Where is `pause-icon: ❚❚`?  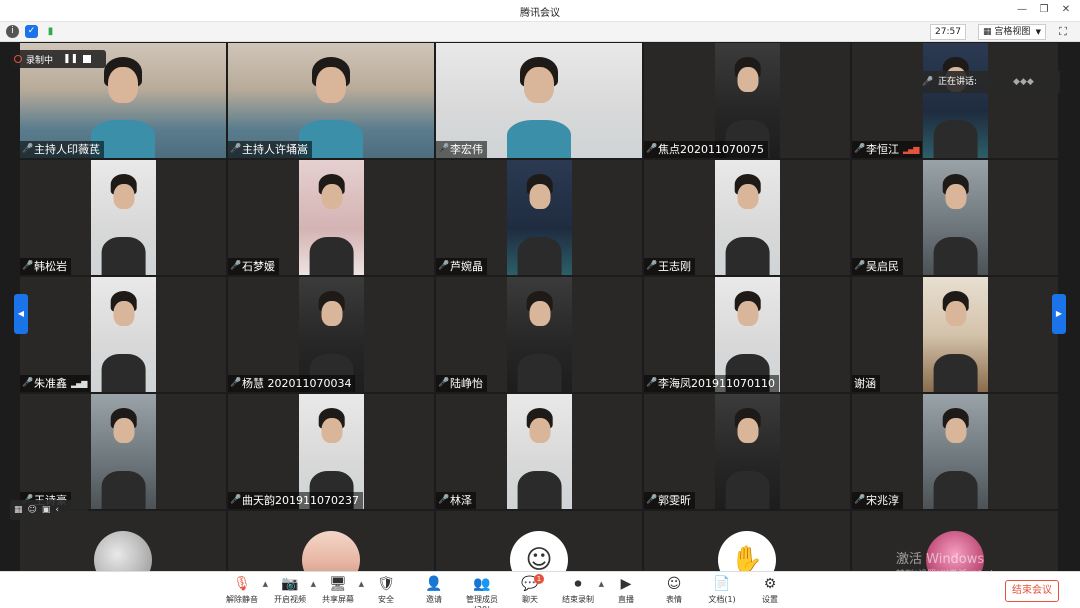 pause-icon: ❚❚ is located at coordinates (70, 59).